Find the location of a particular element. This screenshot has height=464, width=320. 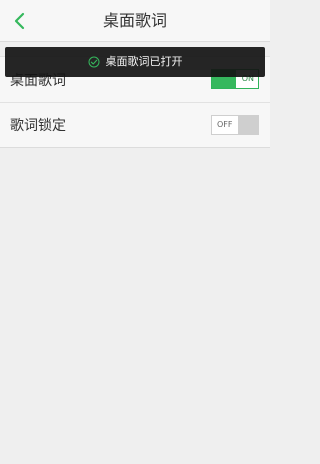

toggle-state-label: OFF is located at coordinates (225, 124).